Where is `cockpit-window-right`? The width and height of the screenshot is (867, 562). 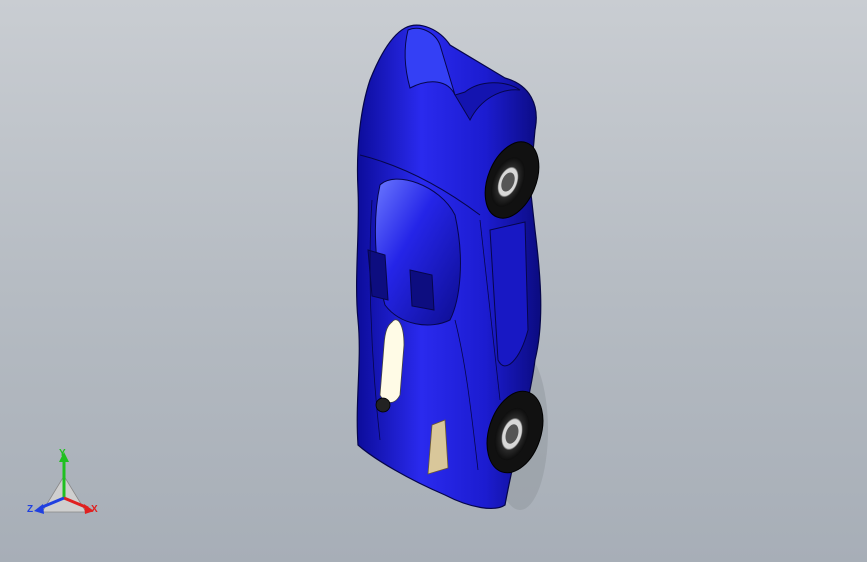
cockpit-window-right is located at coordinates (422, 290).